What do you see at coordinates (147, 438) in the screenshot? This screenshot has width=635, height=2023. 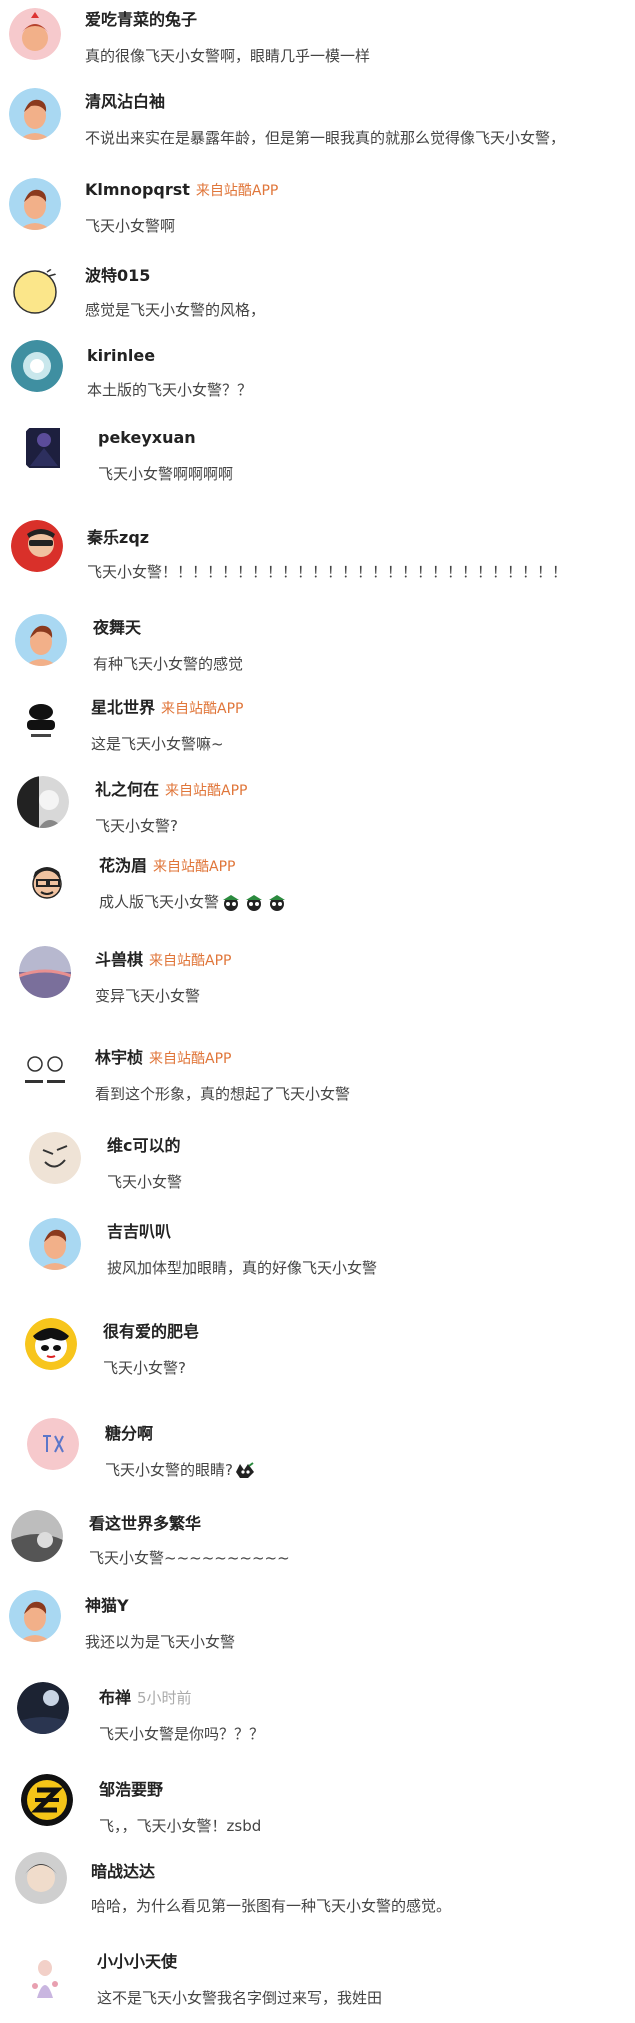 I see `username: pekeyxuan` at bounding box center [147, 438].